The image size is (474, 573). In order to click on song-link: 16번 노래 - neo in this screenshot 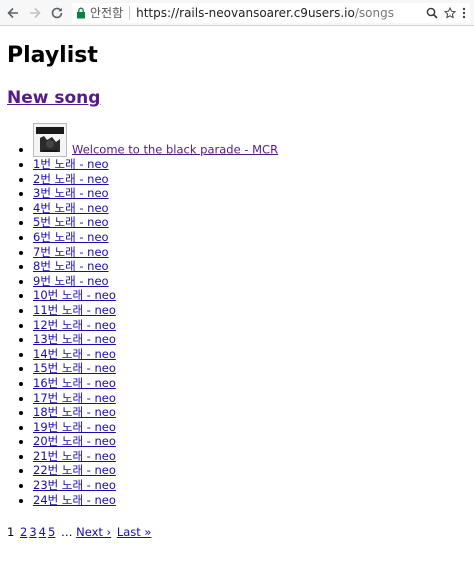, I will do `click(74, 383)`.